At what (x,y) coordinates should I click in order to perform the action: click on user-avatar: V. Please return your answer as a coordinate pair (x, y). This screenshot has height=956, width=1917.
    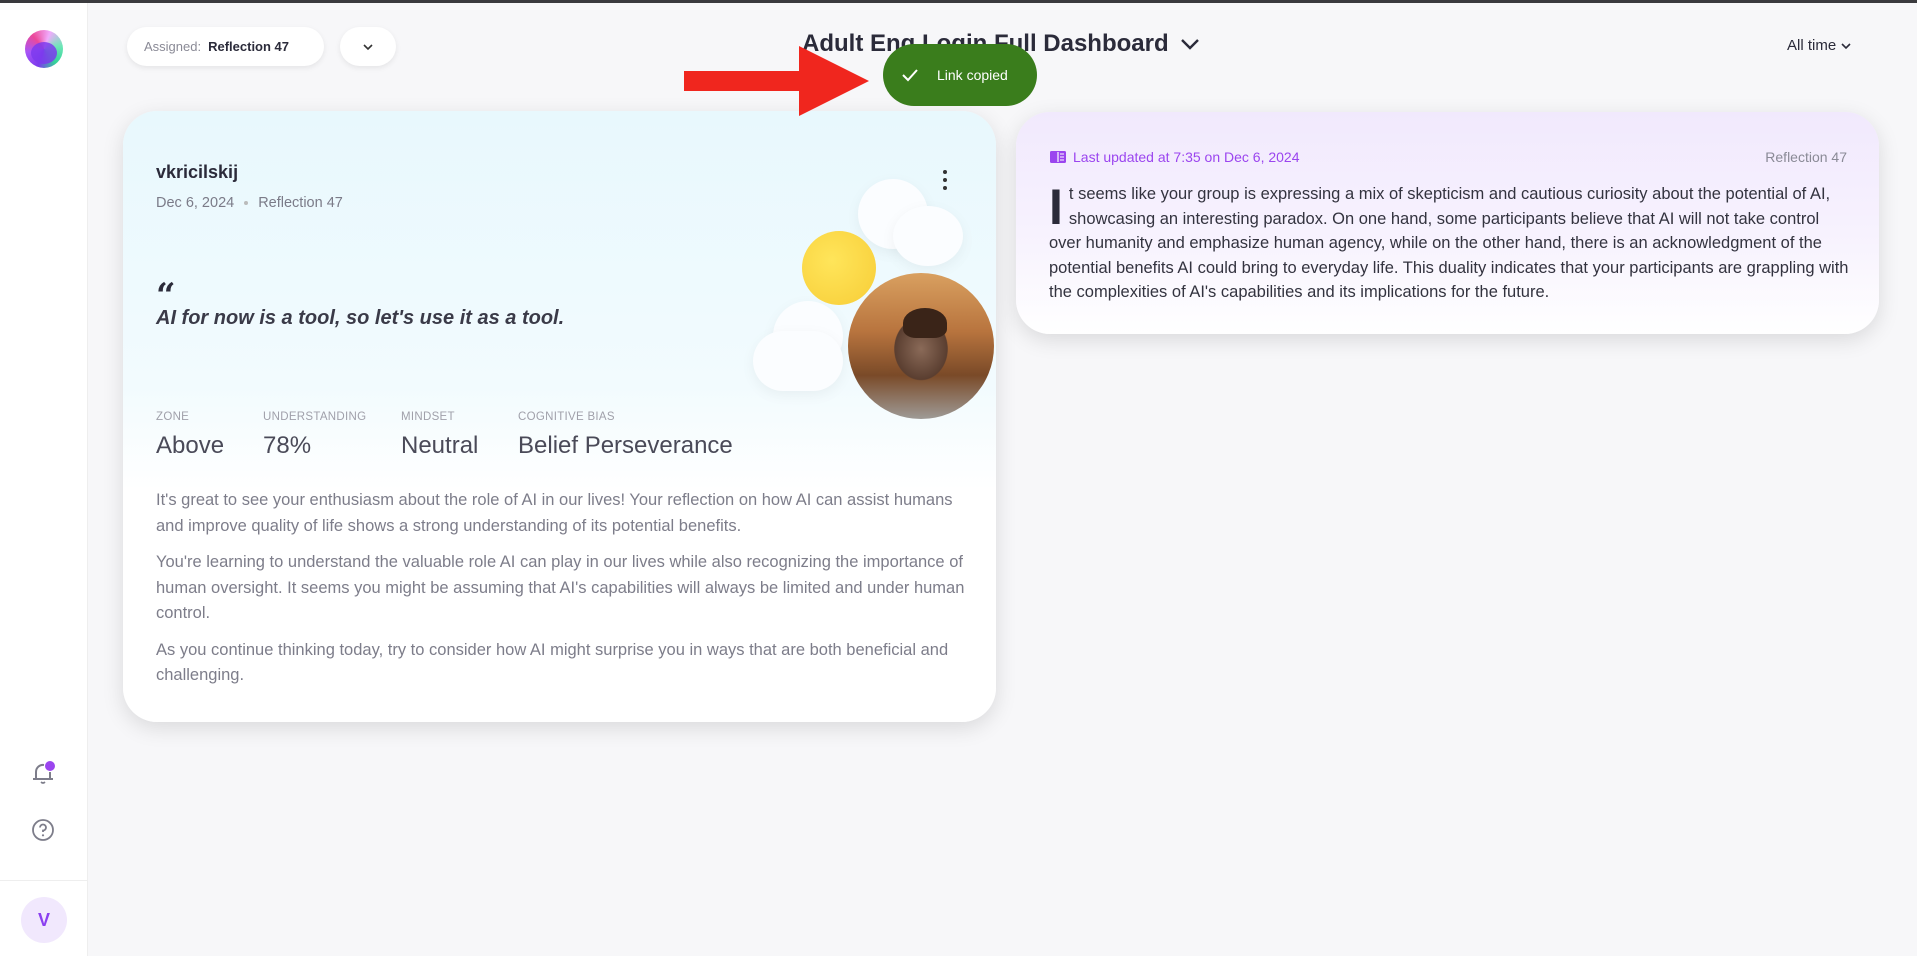
    Looking at the image, I should click on (44, 920).